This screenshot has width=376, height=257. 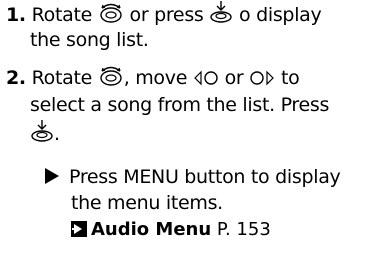 I want to click on xref-title: Audio Menu, so click(x=151, y=229).